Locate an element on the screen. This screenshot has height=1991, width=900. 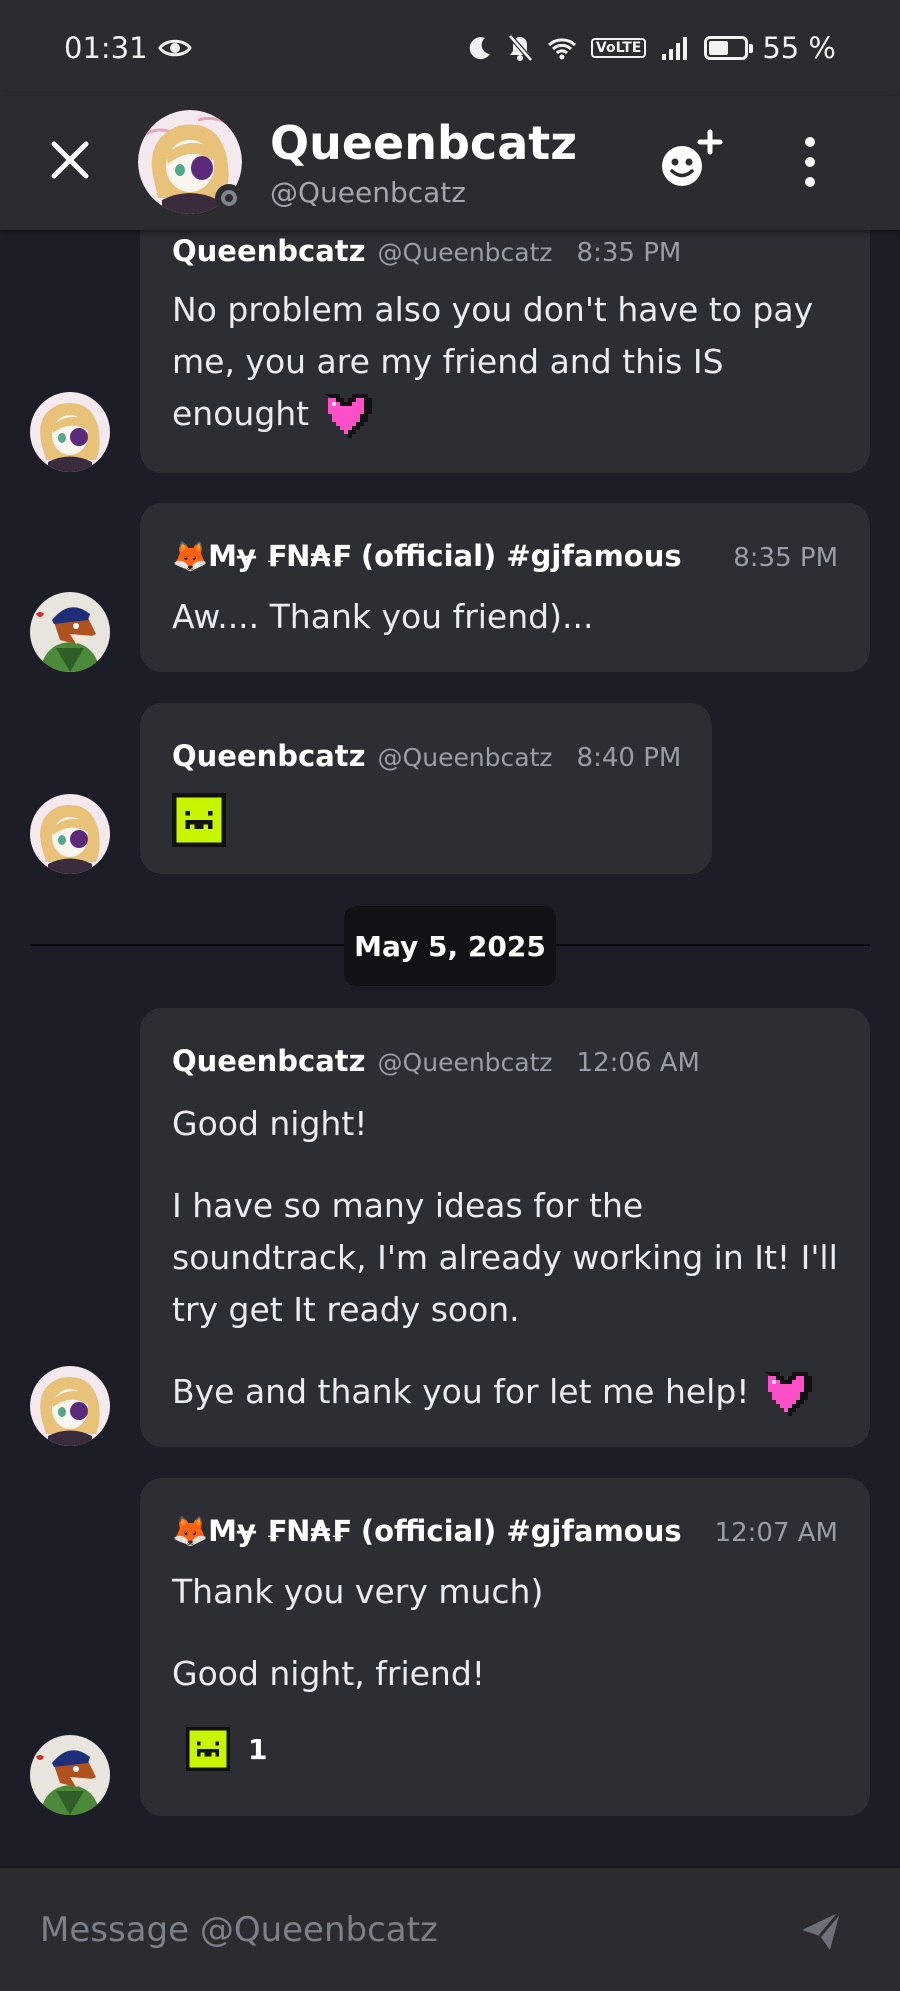
battery-percent: 55 % is located at coordinates (799, 48).